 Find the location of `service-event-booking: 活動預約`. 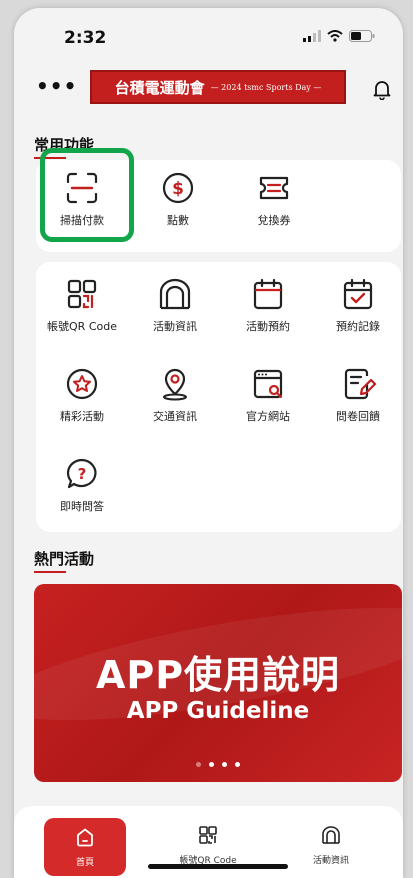

service-event-booking: 活動預約 is located at coordinates (268, 305).